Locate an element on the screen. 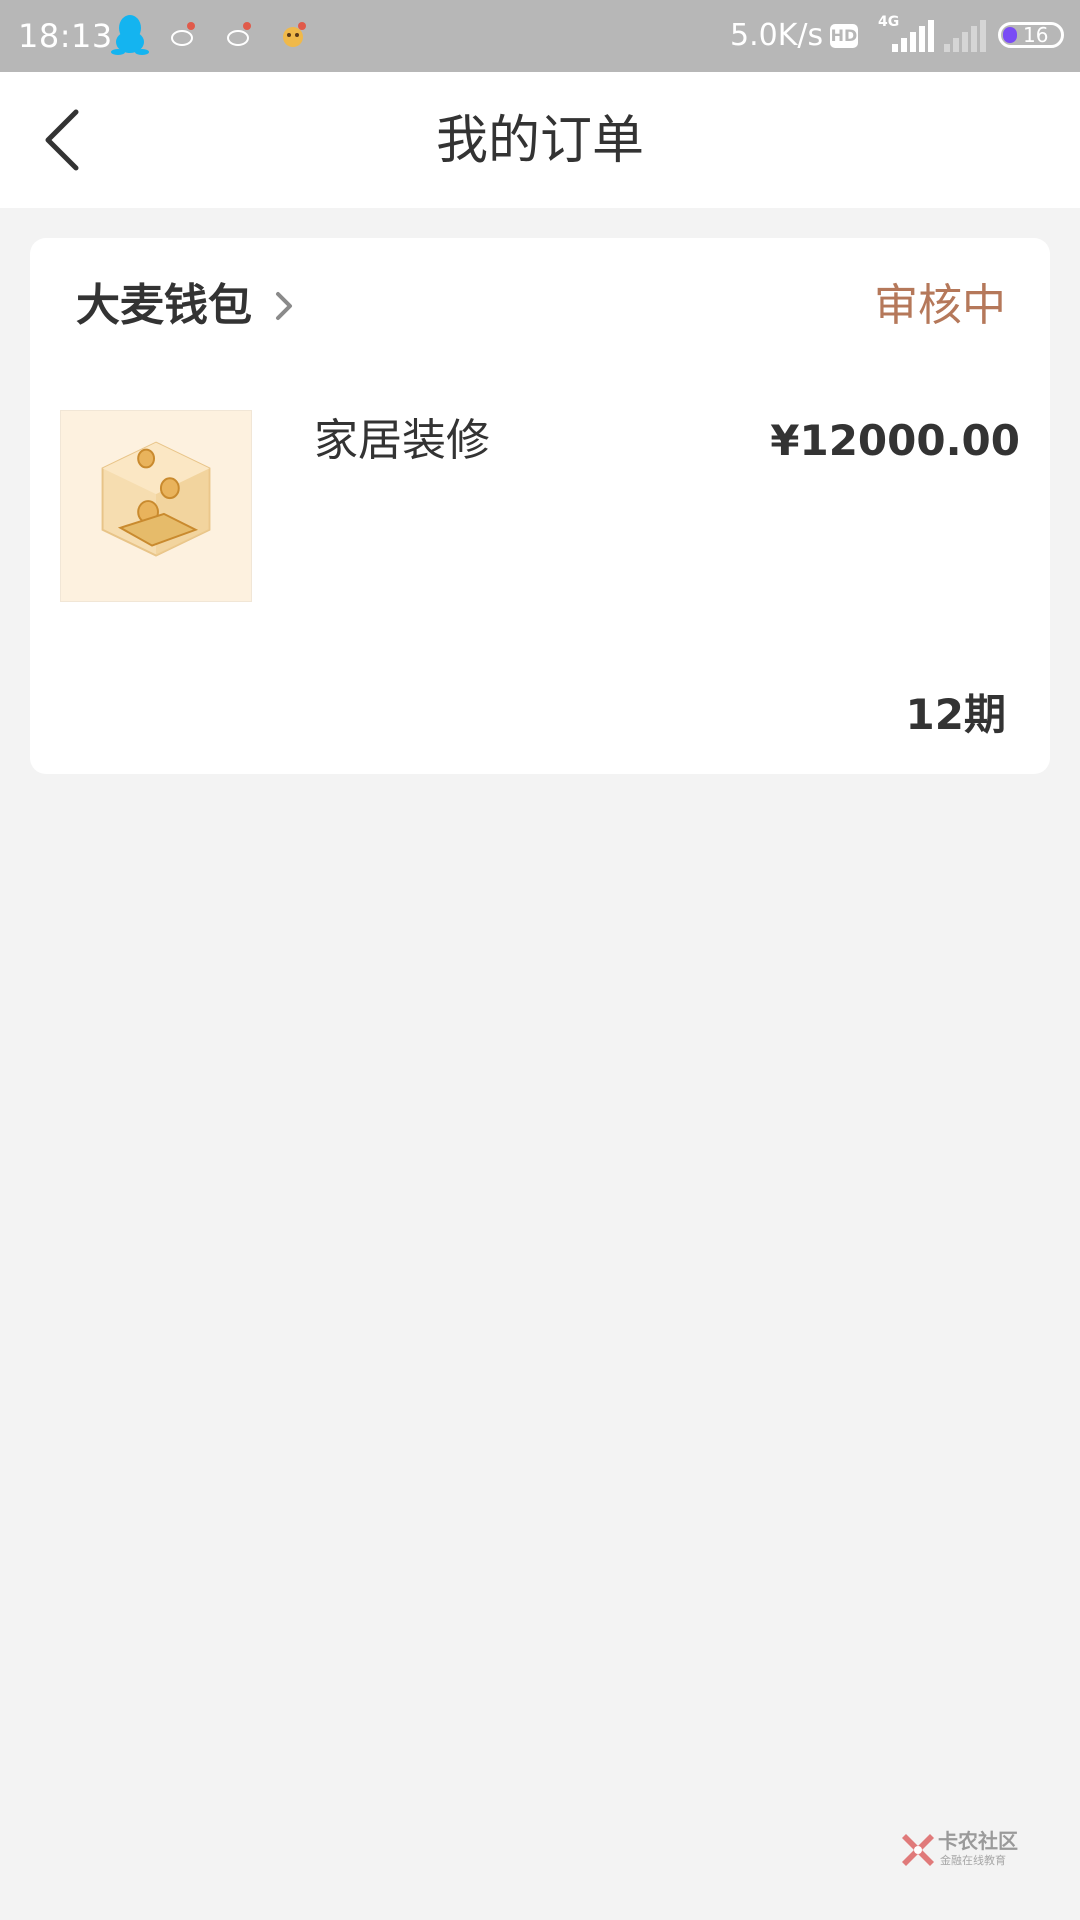 The height and width of the screenshot is (1920, 1080). installment-period: 12期 is located at coordinates (955, 714).